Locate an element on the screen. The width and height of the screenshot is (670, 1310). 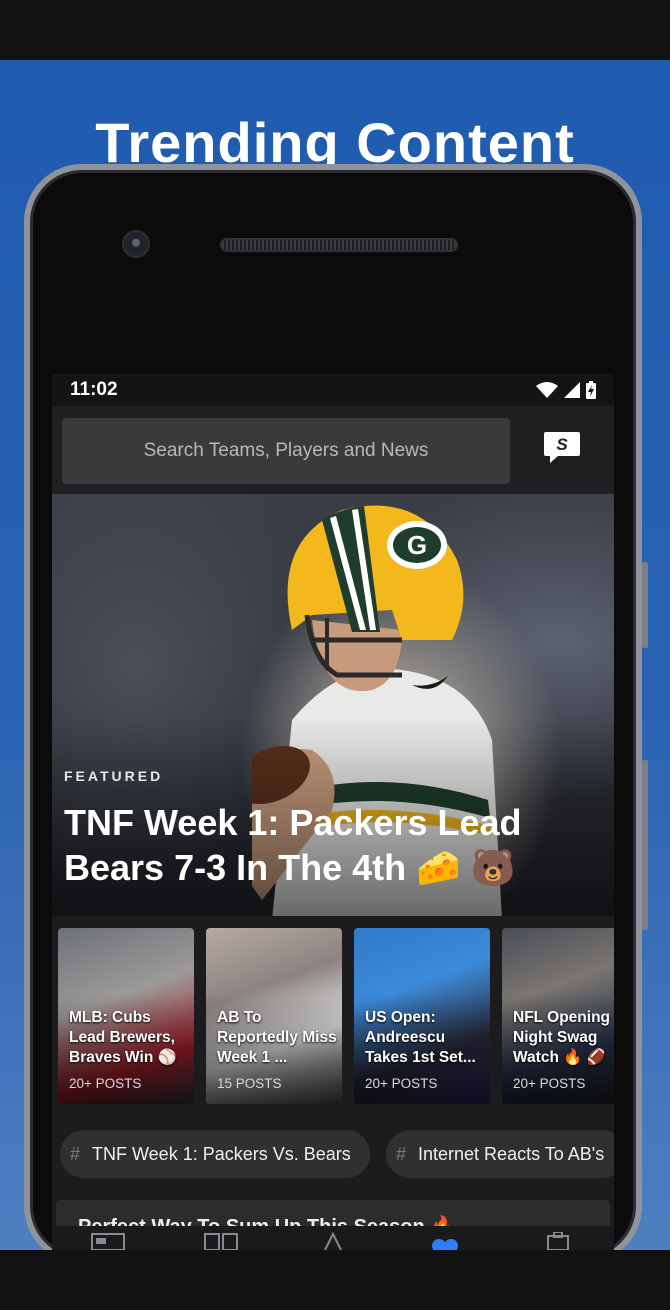
top-letterbox is located at coordinates (335, 30).